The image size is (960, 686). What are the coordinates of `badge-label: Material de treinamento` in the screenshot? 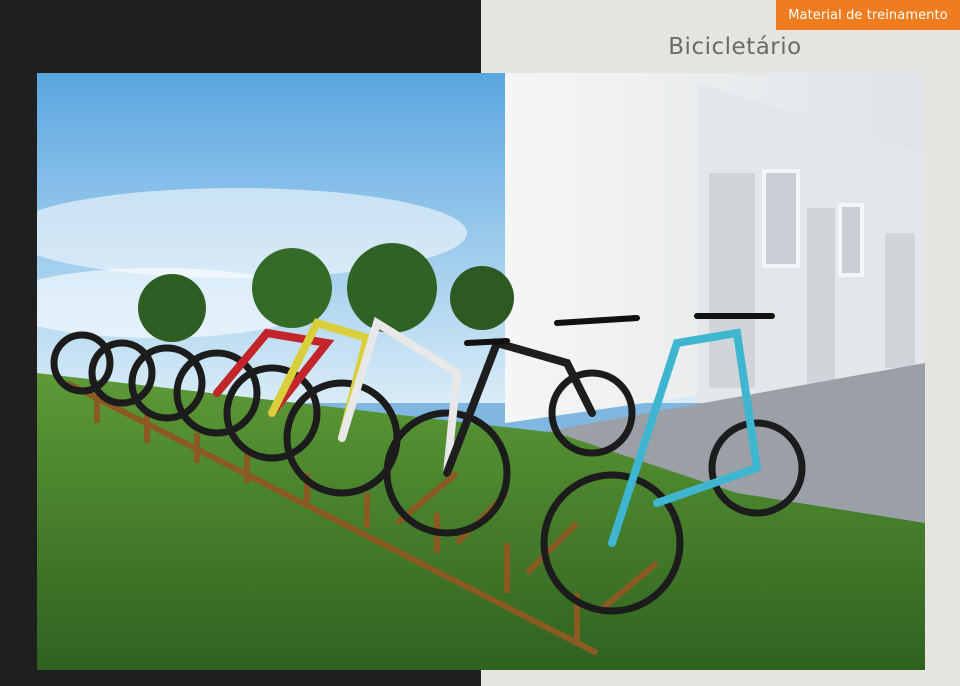 It's located at (868, 15).